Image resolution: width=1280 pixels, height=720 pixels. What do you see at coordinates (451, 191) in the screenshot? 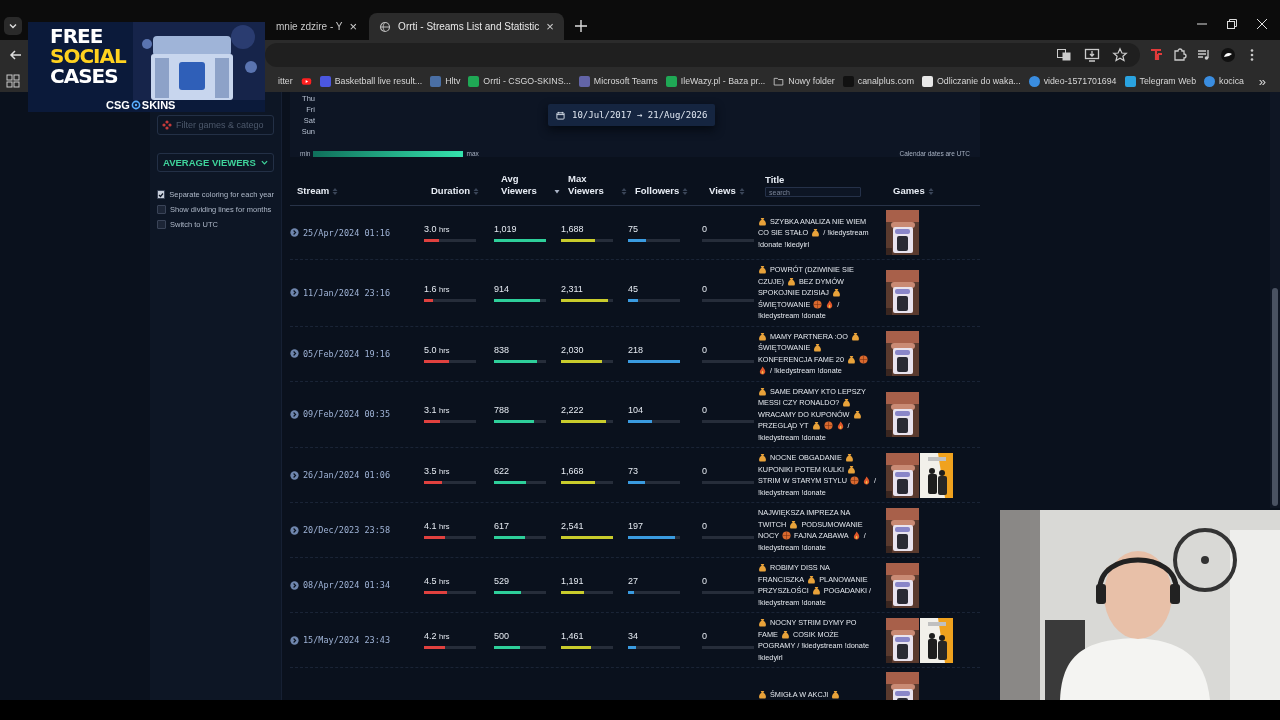
I see `column-header: Duration` at bounding box center [451, 191].